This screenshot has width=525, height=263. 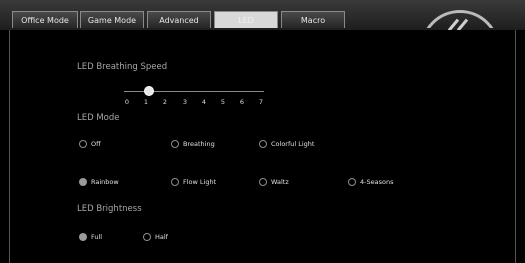 What do you see at coordinates (165, 102) in the screenshot?
I see `speed-tick-label: 2` at bounding box center [165, 102].